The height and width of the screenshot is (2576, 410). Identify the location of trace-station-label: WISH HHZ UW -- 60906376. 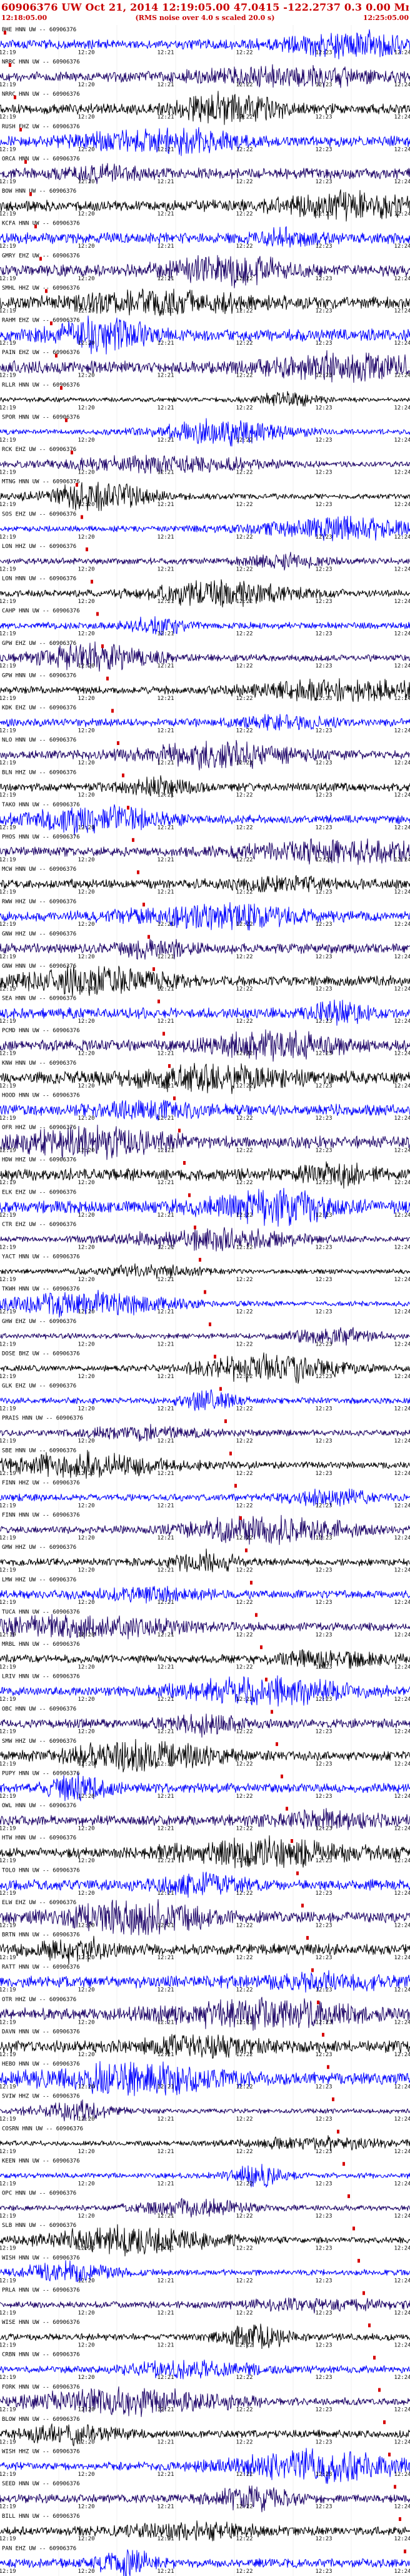
(41, 2452).